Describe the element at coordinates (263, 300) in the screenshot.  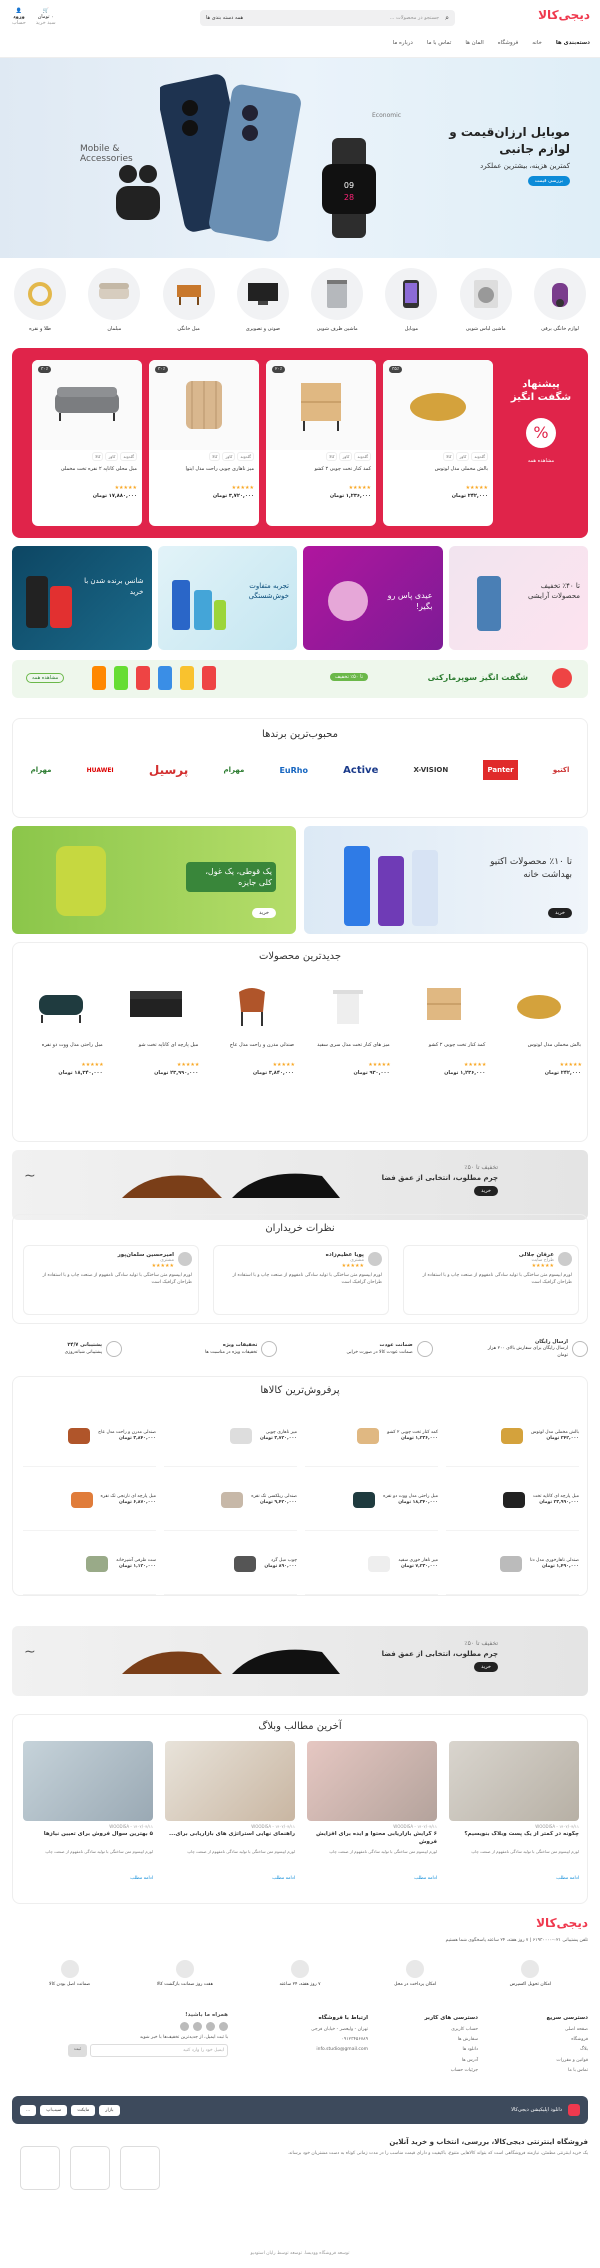
I see `category-item: صوتی و تصویری` at that location.